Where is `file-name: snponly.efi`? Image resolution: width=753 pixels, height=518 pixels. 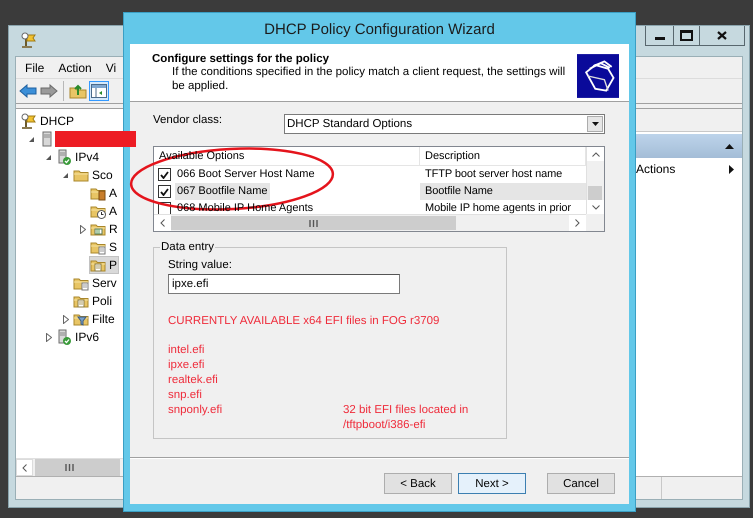
file-name: snponly.efi is located at coordinates (196, 410).